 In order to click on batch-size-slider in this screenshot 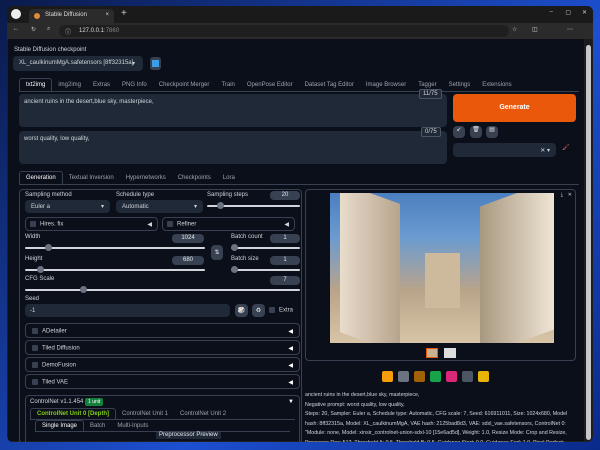, I will do `click(265, 269)`.